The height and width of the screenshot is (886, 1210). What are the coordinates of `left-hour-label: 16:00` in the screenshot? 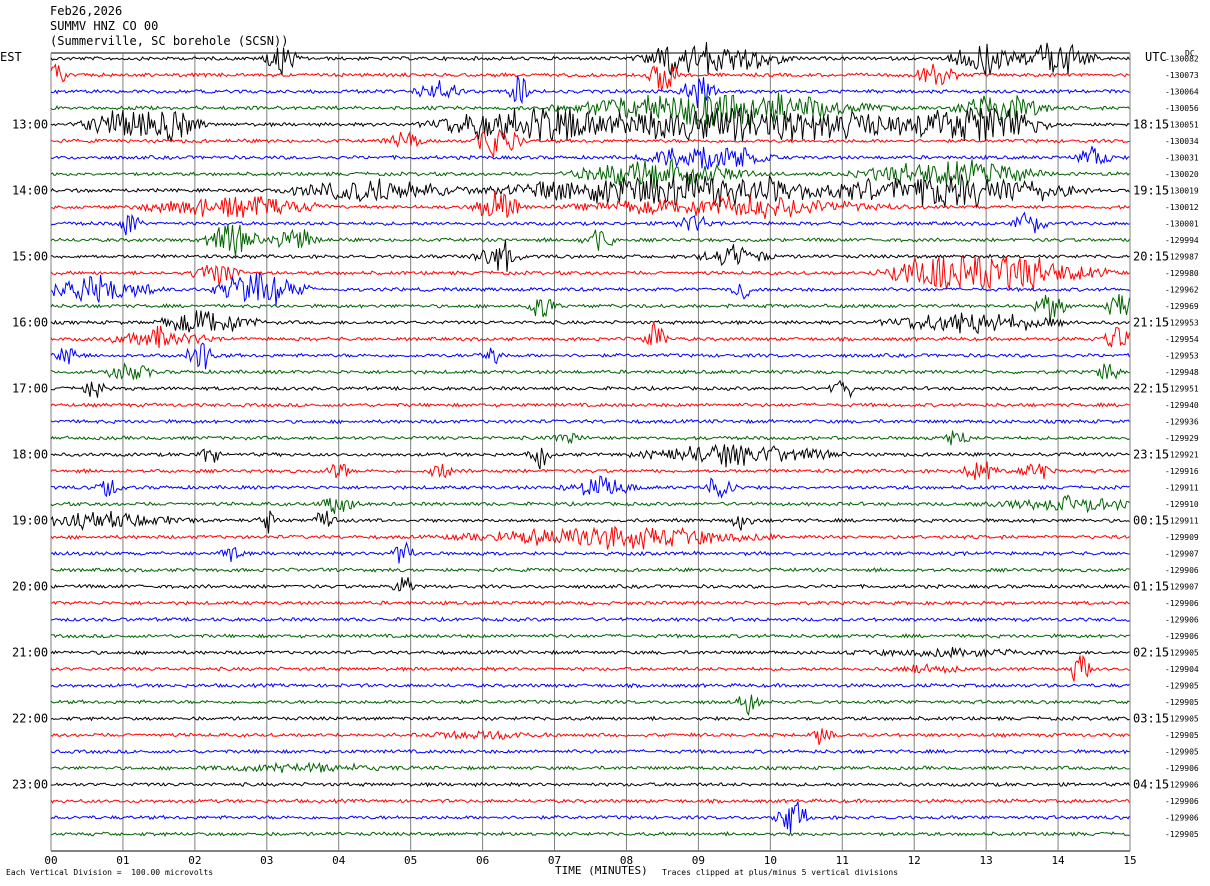 It's located at (30, 323).